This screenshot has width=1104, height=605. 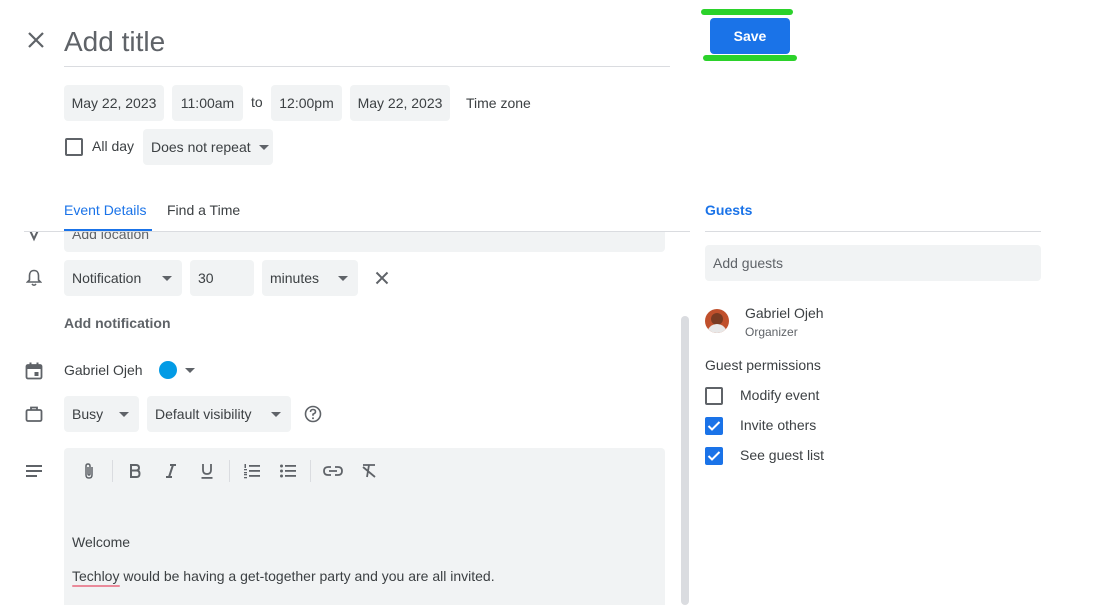 I want to click on calendar-color-dot, so click(x=168, y=370).